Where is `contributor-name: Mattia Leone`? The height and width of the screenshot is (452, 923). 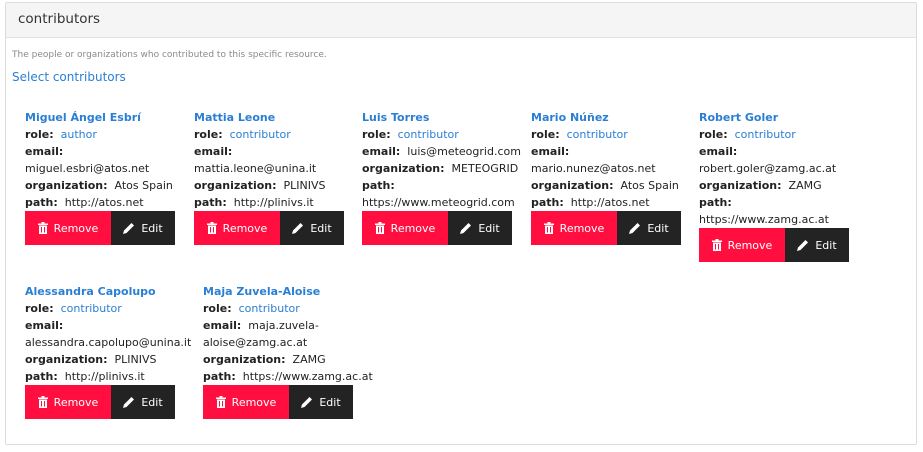 contributor-name: Mattia Leone is located at coordinates (234, 117).